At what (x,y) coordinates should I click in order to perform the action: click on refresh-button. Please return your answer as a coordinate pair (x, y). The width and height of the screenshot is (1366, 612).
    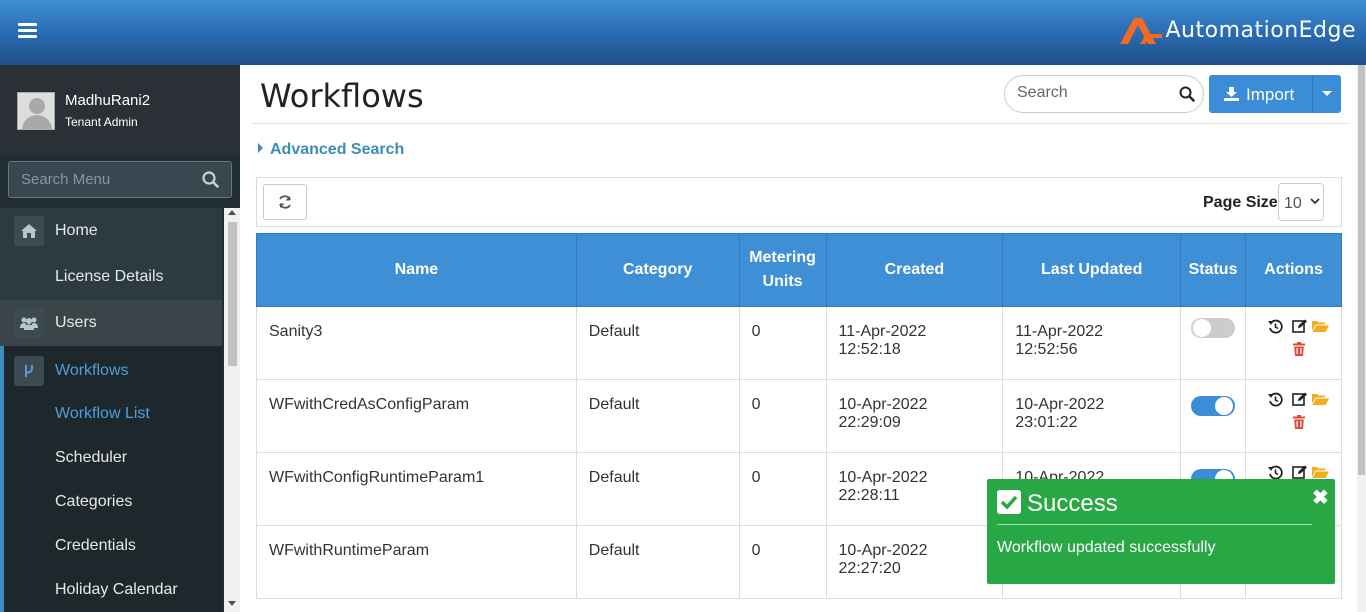
    Looking at the image, I should click on (285, 202).